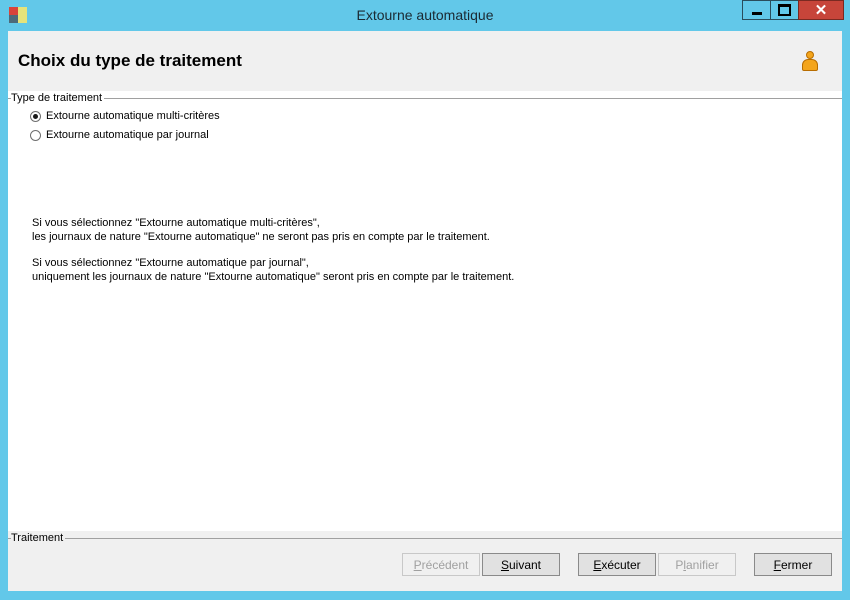 The width and height of the screenshot is (850, 600). What do you see at coordinates (697, 564) in the screenshot?
I see `planifier-button: Pl anifier` at bounding box center [697, 564].